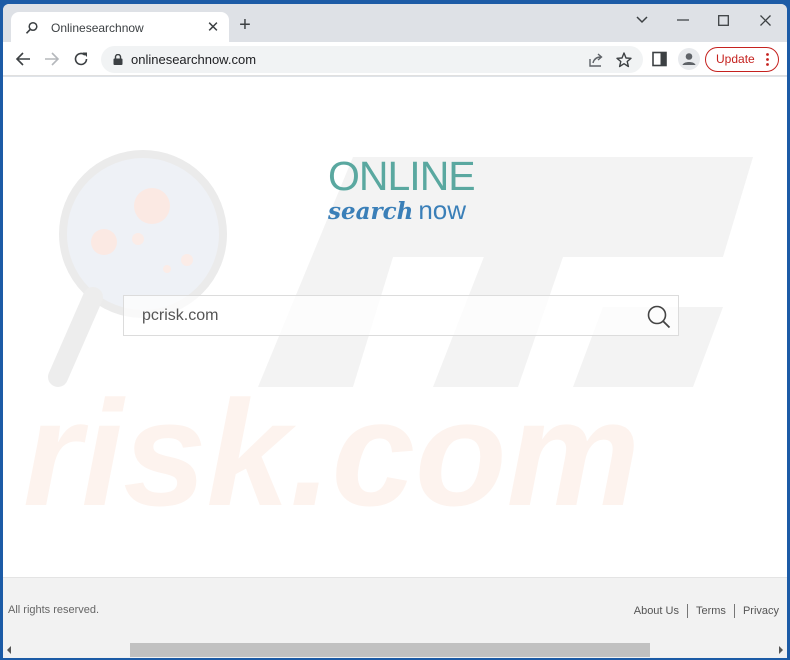  Describe the element at coordinates (371, 211) in the screenshot. I see `logo-search-text: search` at that location.